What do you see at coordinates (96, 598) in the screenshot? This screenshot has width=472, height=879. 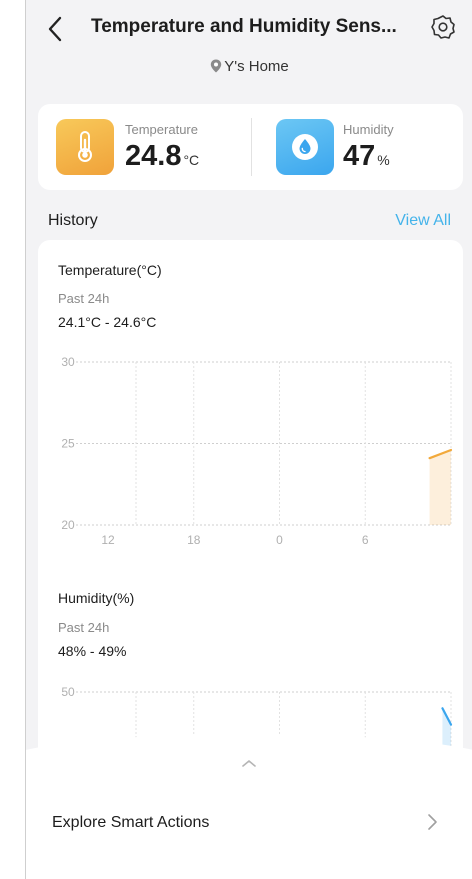 I see `humidity-chart-title: Humidity(%)` at bounding box center [96, 598].